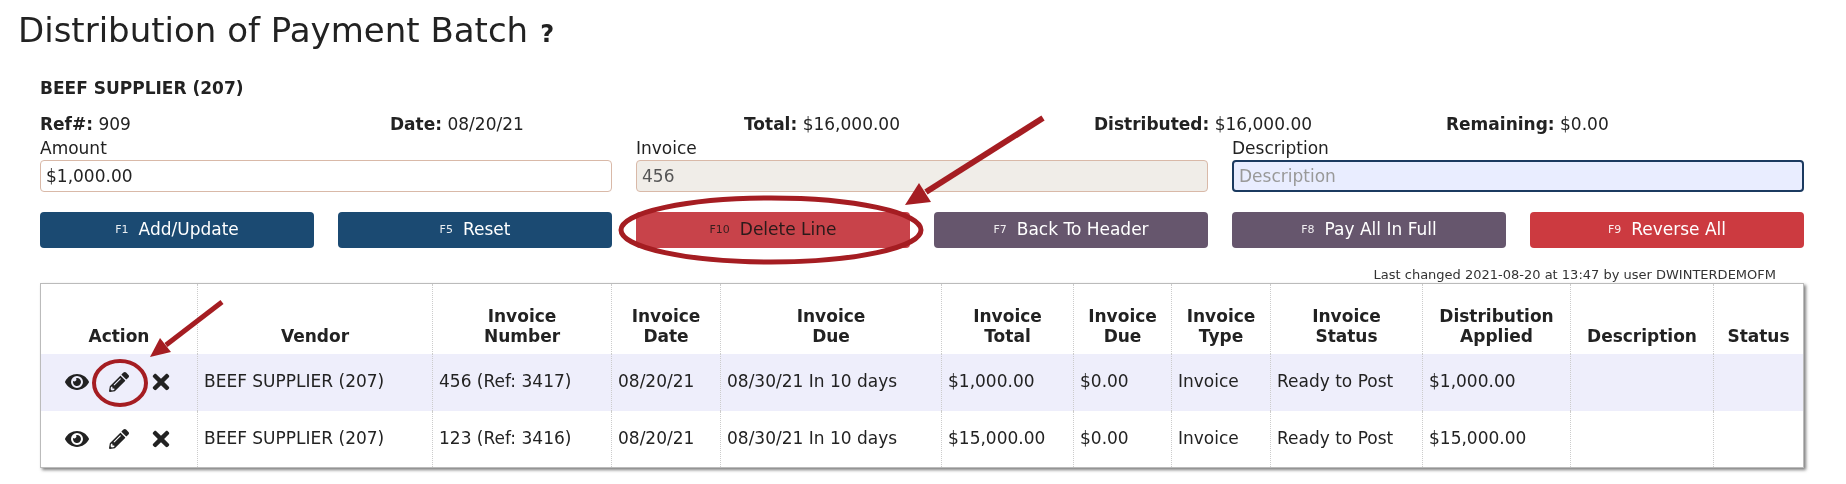 Image resolution: width=1846 pixels, height=484 pixels. What do you see at coordinates (326, 176) in the screenshot?
I see `input-field: $1,000.00` at bounding box center [326, 176].